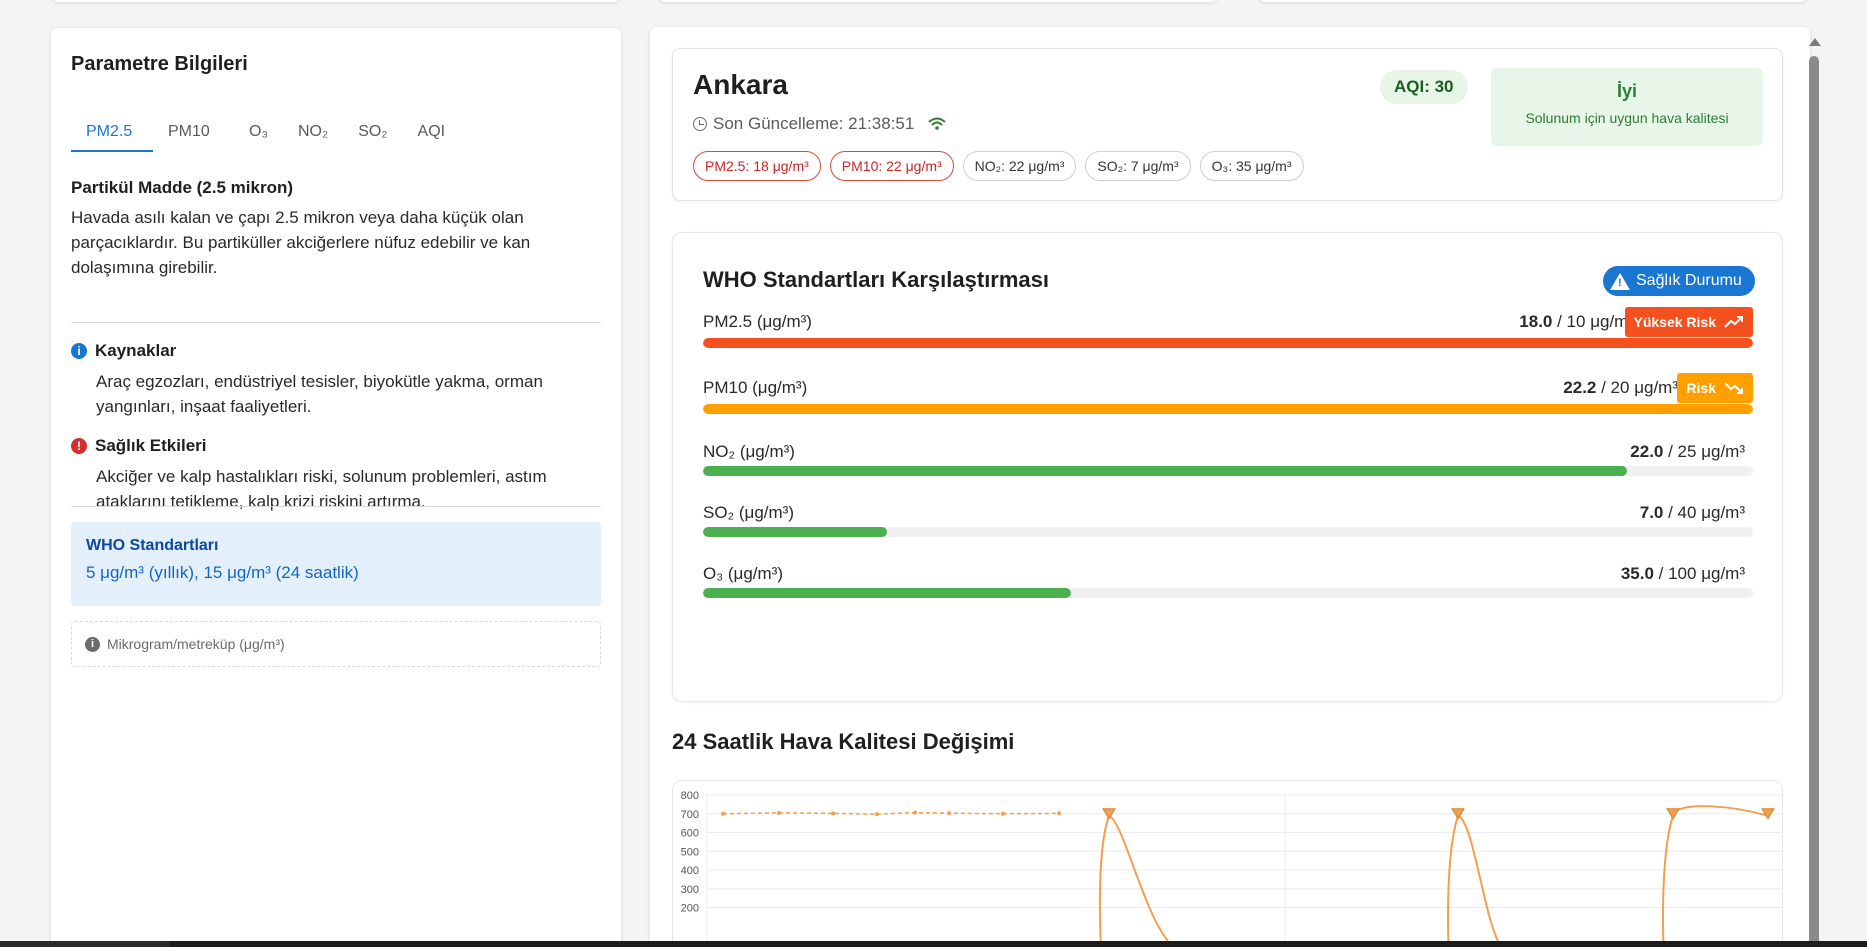 The image size is (1867, 947). What do you see at coordinates (757, 166) in the screenshot?
I see `pollutant-chip: PM2.5: 18 μg/m³` at bounding box center [757, 166].